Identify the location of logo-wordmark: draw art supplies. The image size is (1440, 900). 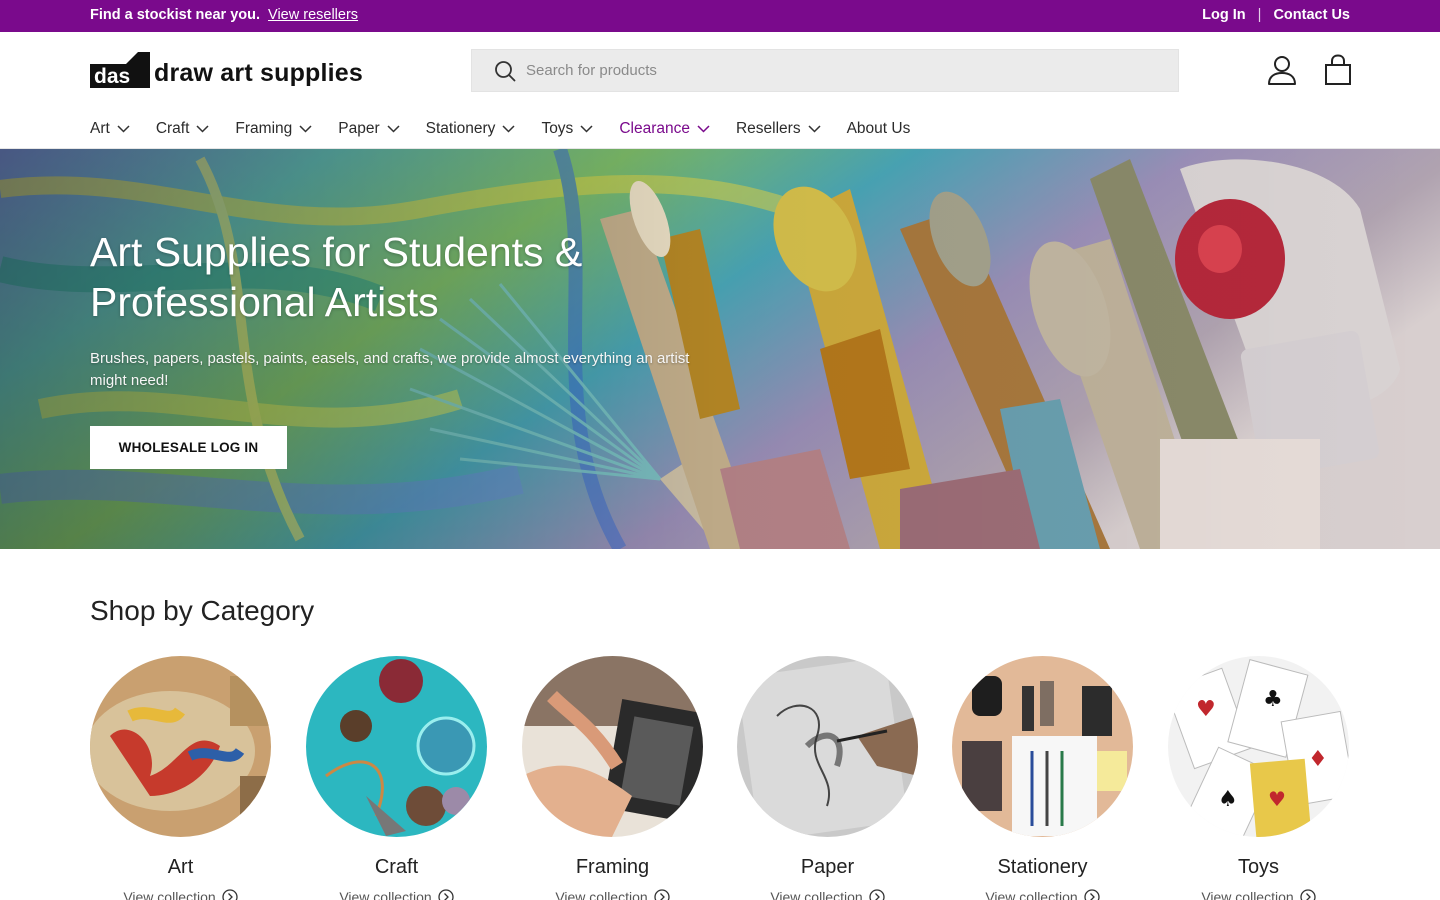
(259, 72).